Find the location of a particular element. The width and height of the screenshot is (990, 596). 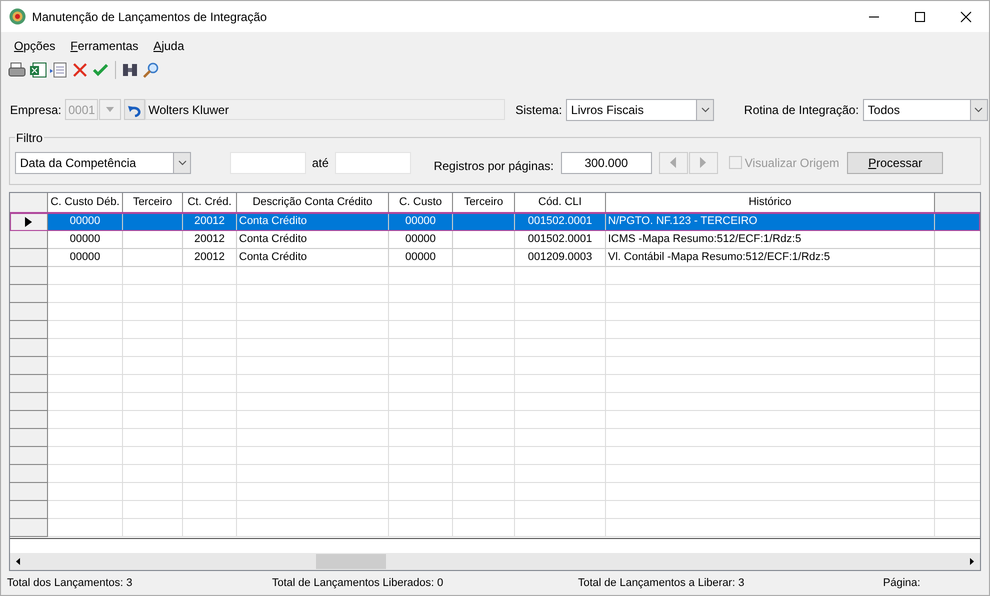

column-header: C. Custo is located at coordinates (421, 203).